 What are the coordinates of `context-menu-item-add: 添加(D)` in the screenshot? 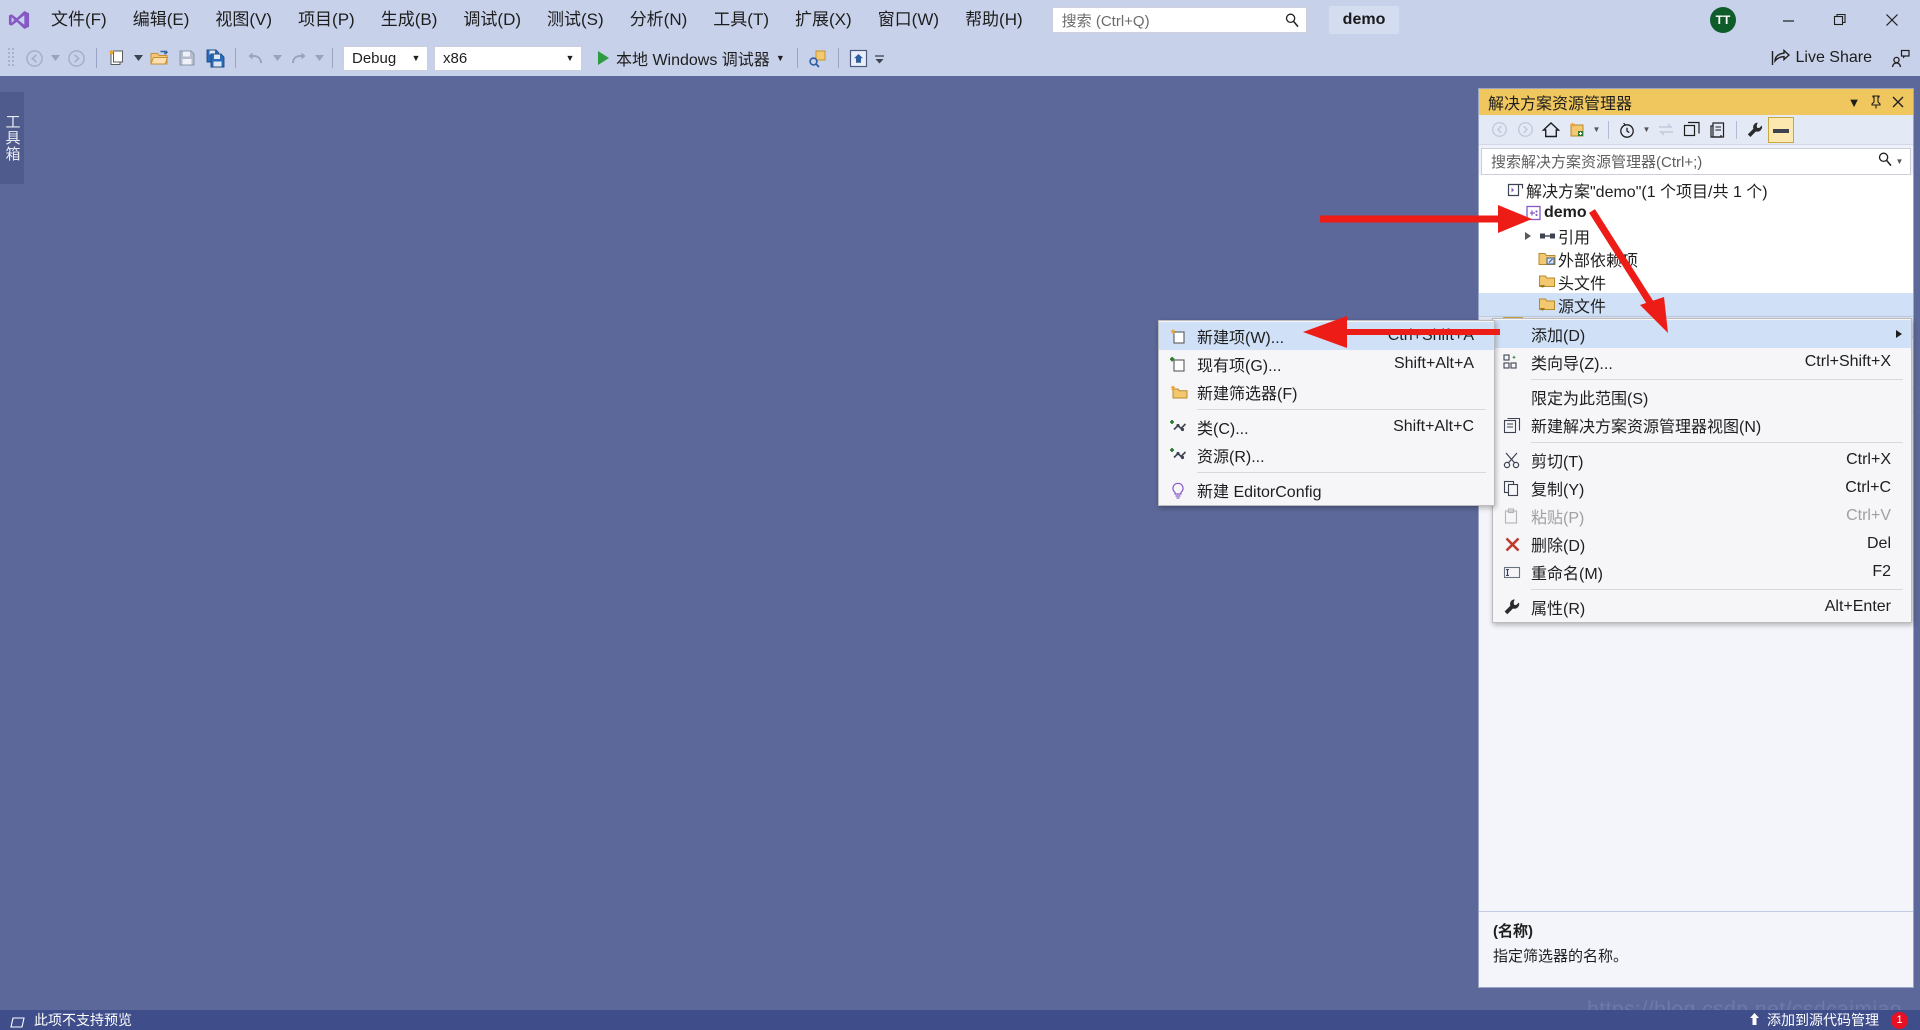 It's located at (1702, 334).